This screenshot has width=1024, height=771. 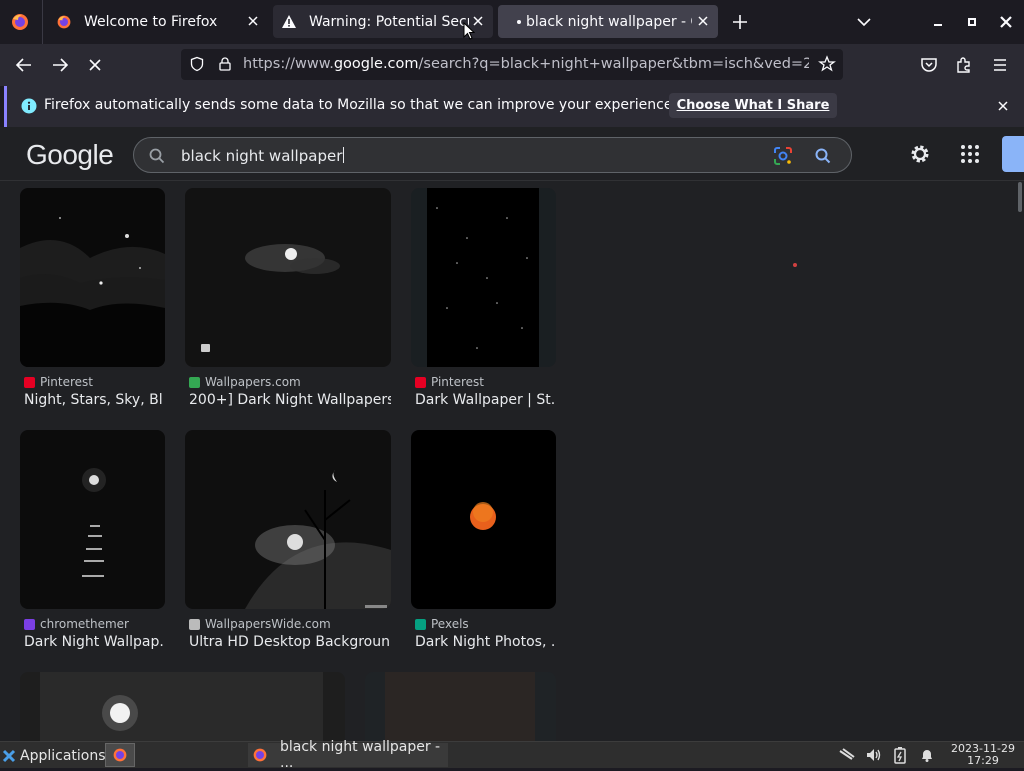 What do you see at coordinates (827, 64) in the screenshot?
I see `bookmark-star-icon` at bounding box center [827, 64].